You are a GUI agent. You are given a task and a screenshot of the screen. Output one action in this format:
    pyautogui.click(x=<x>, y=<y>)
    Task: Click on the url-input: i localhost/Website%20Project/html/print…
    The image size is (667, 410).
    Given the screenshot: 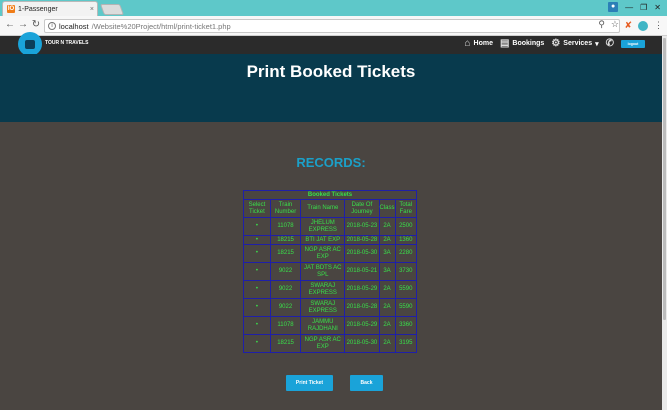 What is the action you would take?
    pyautogui.click(x=332, y=26)
    